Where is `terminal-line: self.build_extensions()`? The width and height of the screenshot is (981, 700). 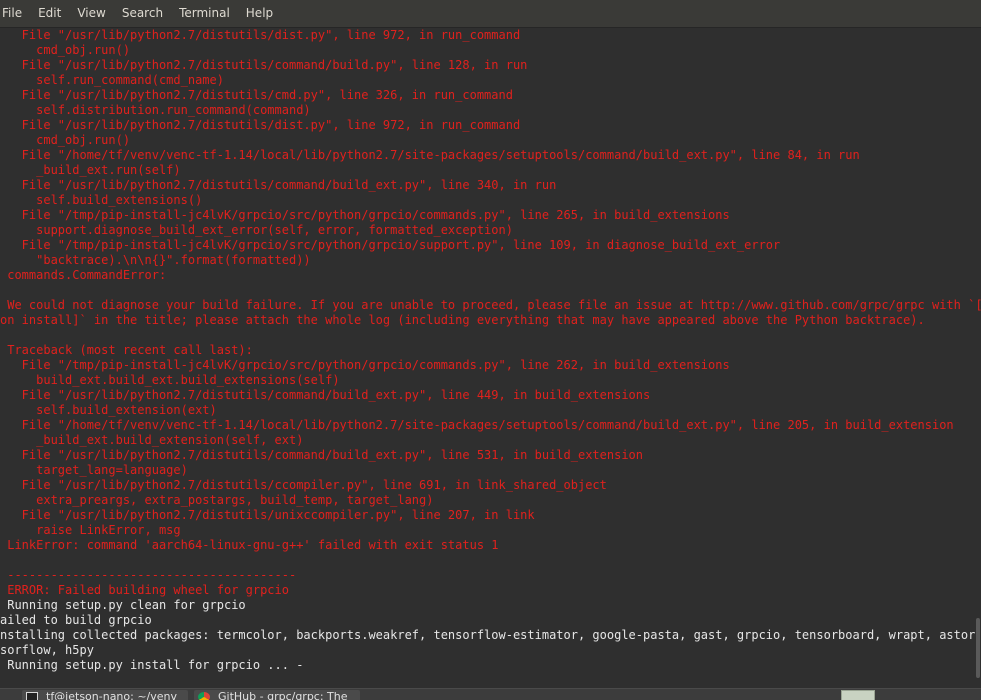 terminal-line: self.build_extensions() is located at coordinates (101, 200).